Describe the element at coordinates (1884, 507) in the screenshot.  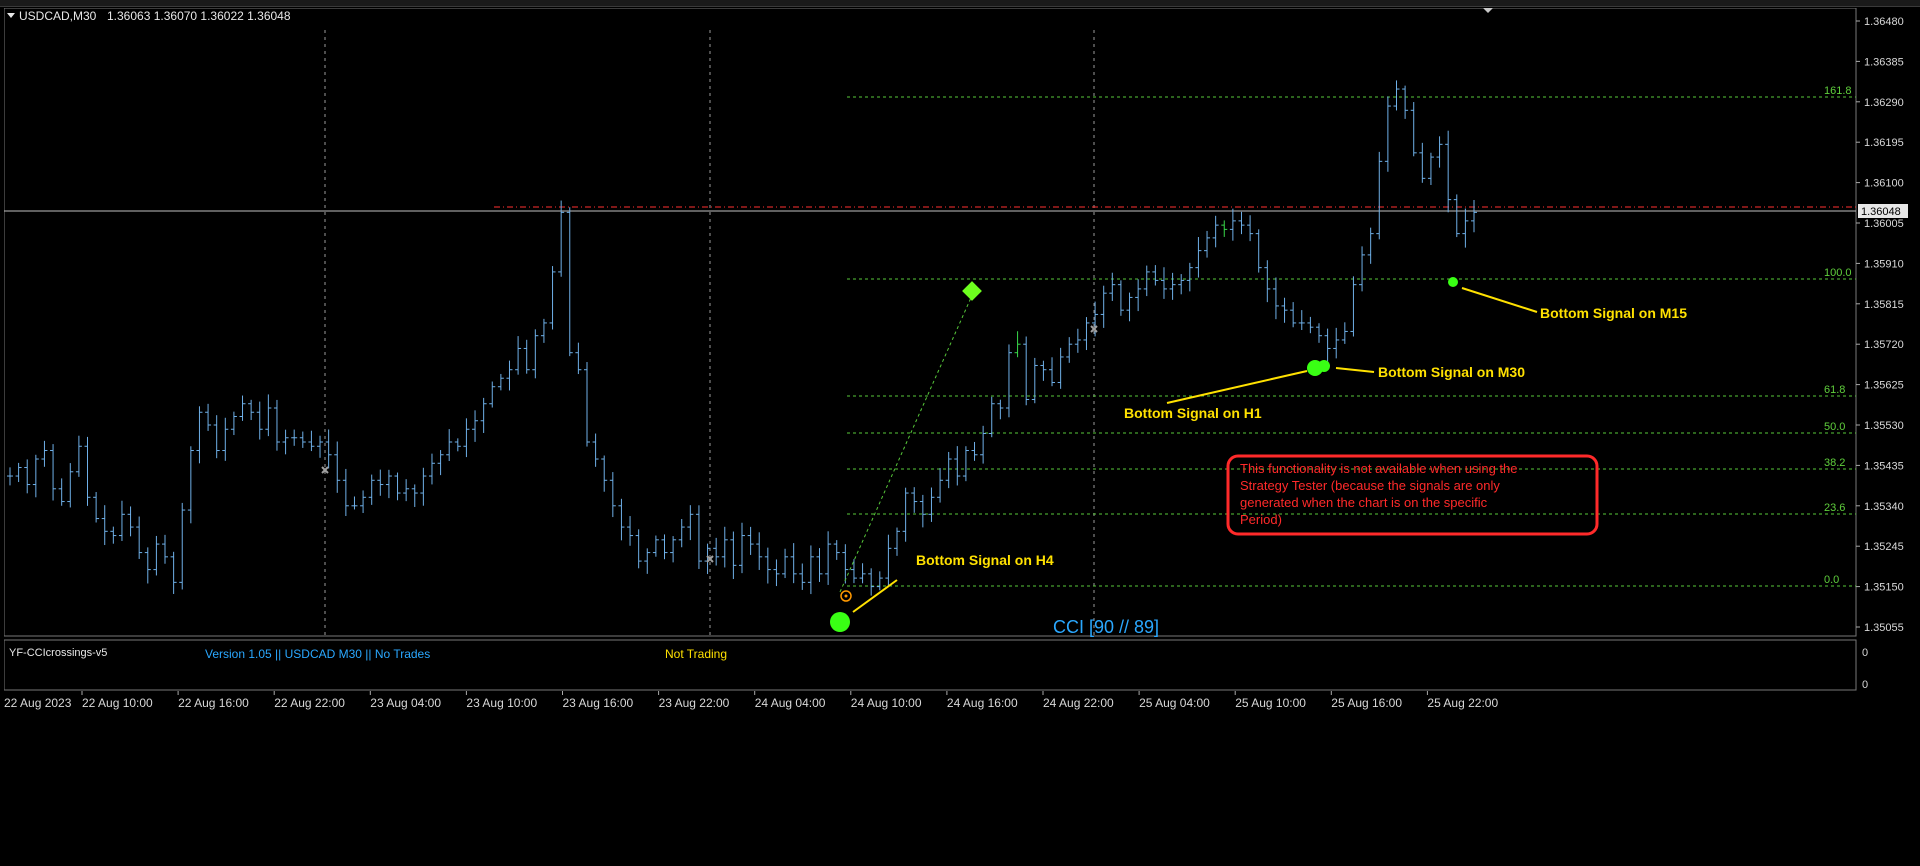
I see `price-tick-label: 1.35340` at that location.